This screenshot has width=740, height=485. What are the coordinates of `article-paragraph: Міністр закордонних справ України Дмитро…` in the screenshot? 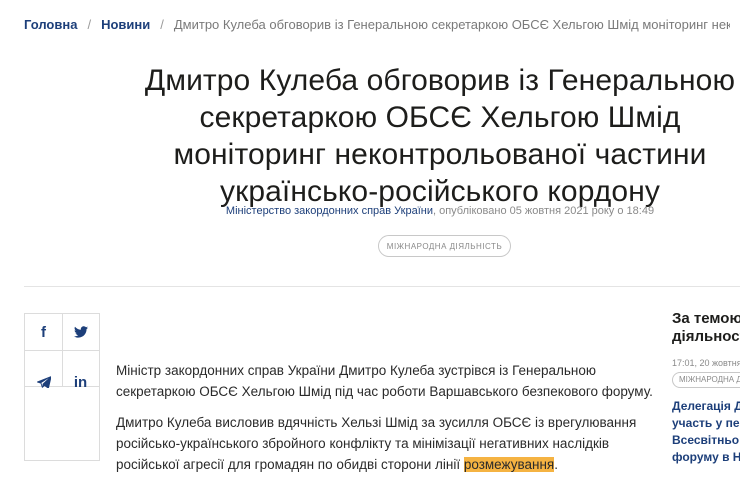 It's located at (384, 381).